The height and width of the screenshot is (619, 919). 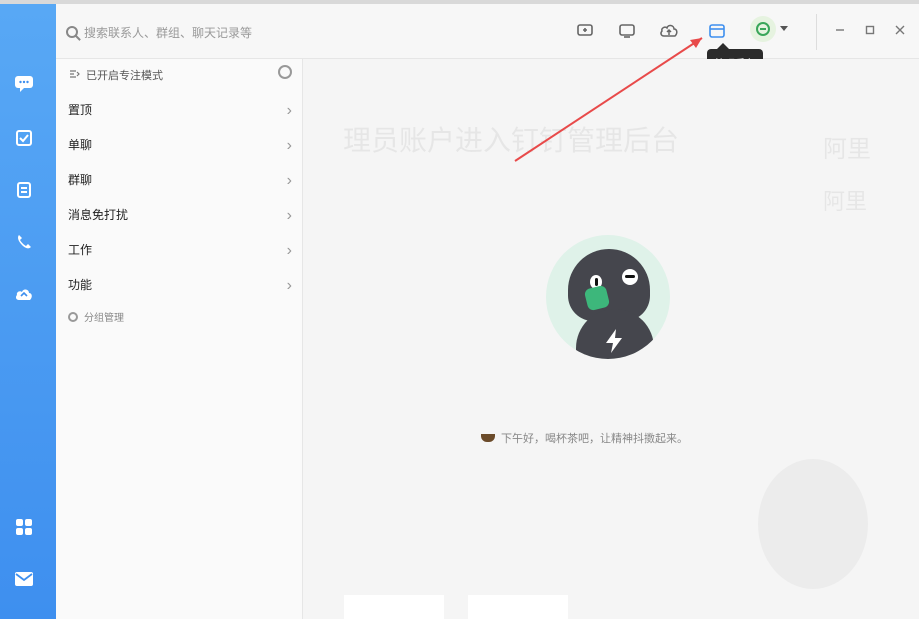 What do you see at coordinates (80, 250) in the screenshot?
I see `list-item-label: 工作` at bounding box center [80, 250].